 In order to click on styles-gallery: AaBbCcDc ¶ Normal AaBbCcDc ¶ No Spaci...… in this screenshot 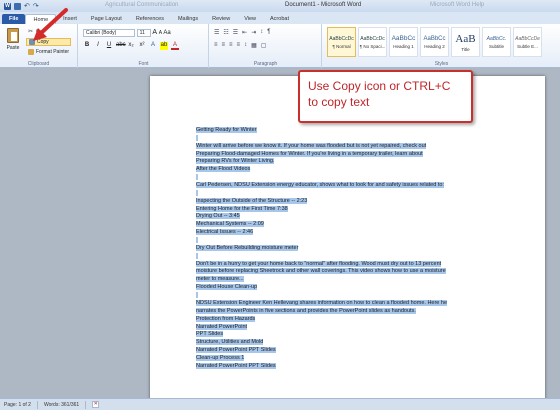, I will do `click(434, 42)`.